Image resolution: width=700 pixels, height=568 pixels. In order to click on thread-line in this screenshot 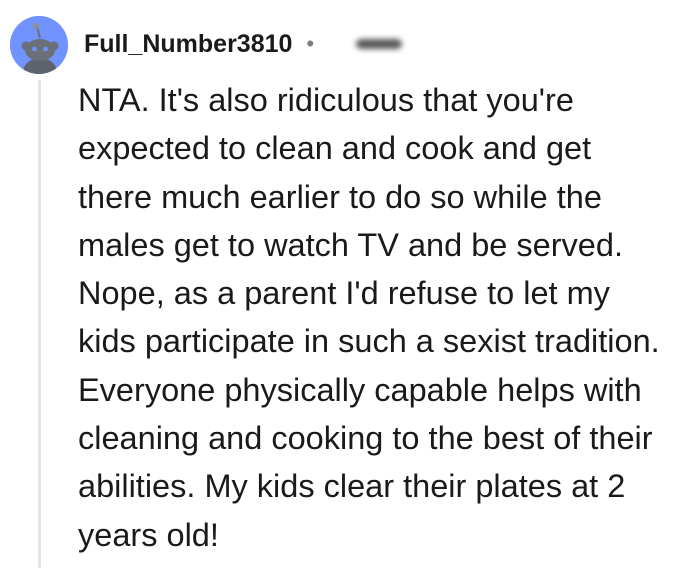, I will do `click(39, 324)`.